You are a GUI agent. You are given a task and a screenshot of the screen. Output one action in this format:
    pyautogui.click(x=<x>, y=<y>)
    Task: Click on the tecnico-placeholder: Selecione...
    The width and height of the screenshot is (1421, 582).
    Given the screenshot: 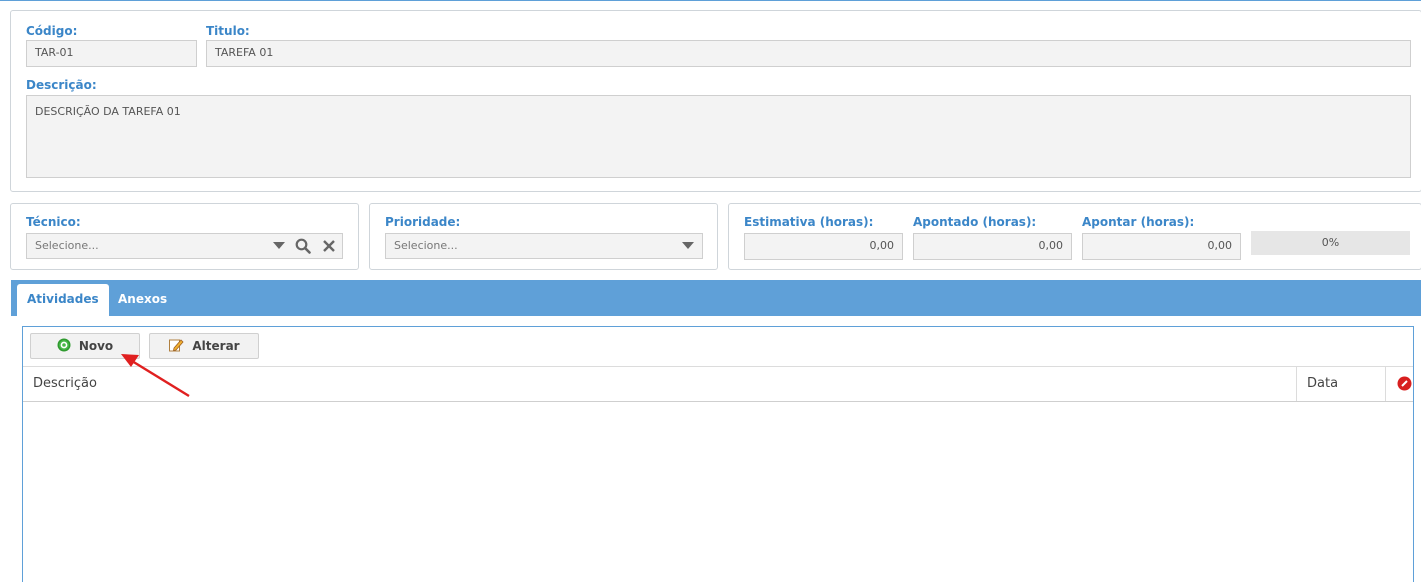 What is the action you would take?
    pyautogui.click(x=67, y=245)
    